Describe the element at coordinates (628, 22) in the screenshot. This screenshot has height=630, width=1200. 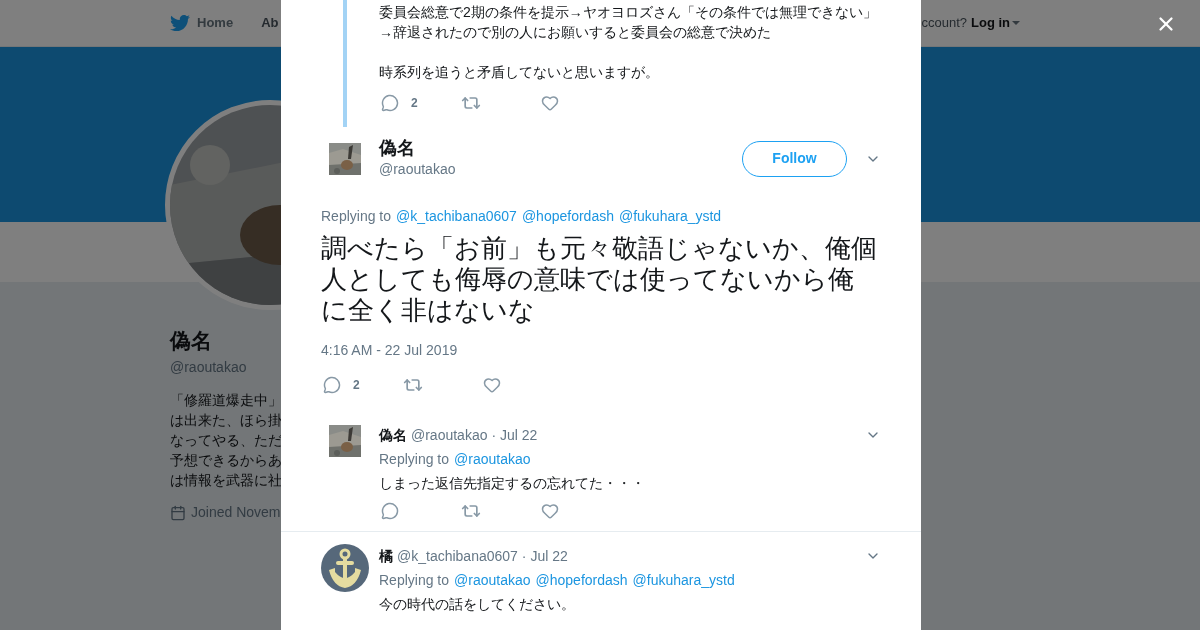
I see `tweet-text: 委員会総意で2期の条件を提示→ヤオヨロズさん「その条件では無理できない」 →辞退されたので別の人にお願いすると委員会の総意で決めた` at that location.